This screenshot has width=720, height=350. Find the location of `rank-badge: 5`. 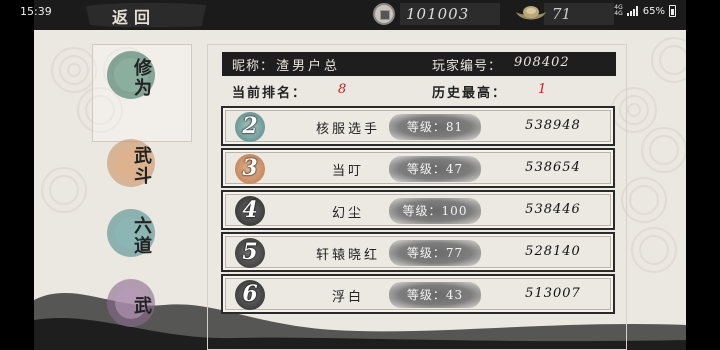

rank-badge: 5 is located at coordinates (250, 253).